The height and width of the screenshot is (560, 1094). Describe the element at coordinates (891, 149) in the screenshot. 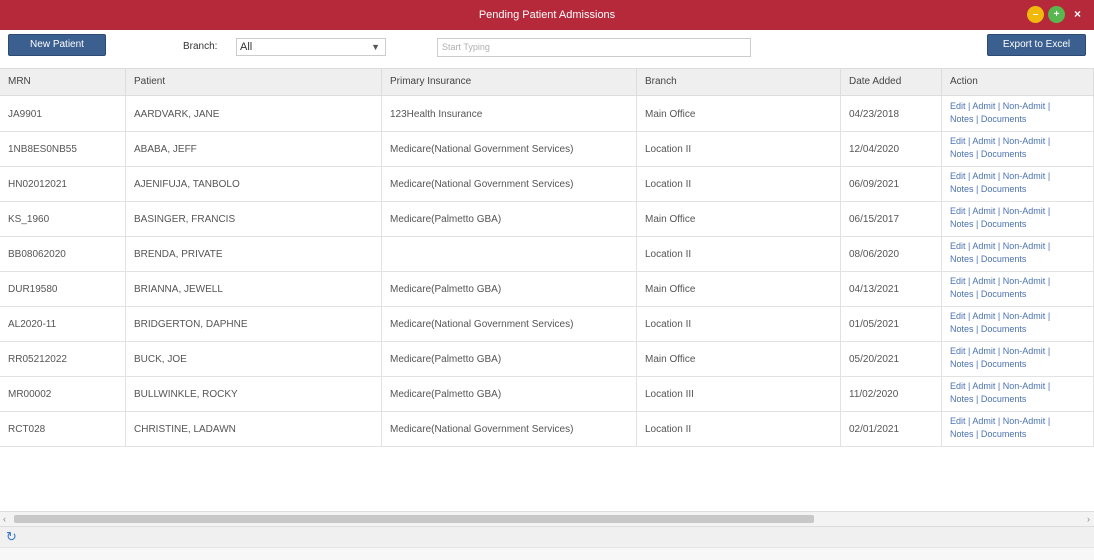

I see `cell-date-added: 12/04/2020` at that location.